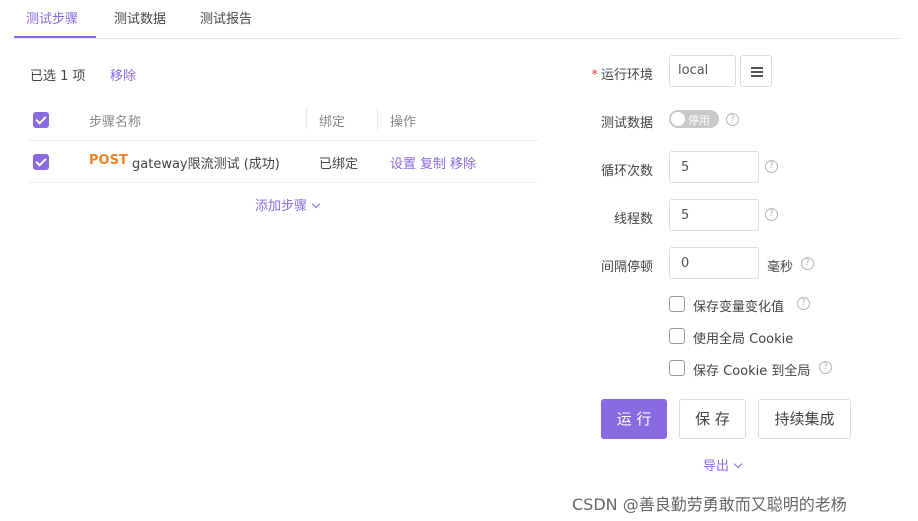  I want to click on use-global-cookie-label: 使用全局 Cookie, so click(743, 339).